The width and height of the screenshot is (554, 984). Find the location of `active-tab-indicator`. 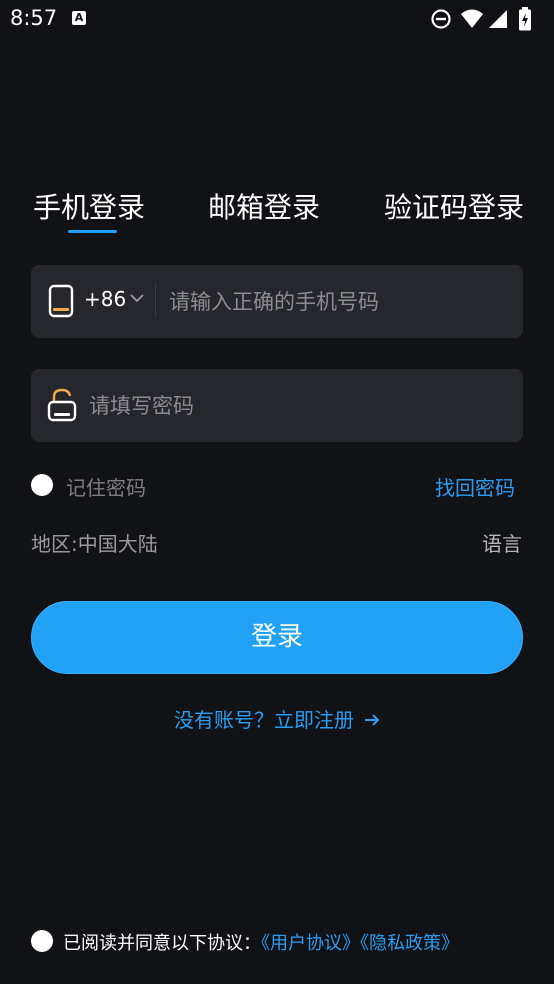

active-tab-indicator is located at coordinates (92, 231).